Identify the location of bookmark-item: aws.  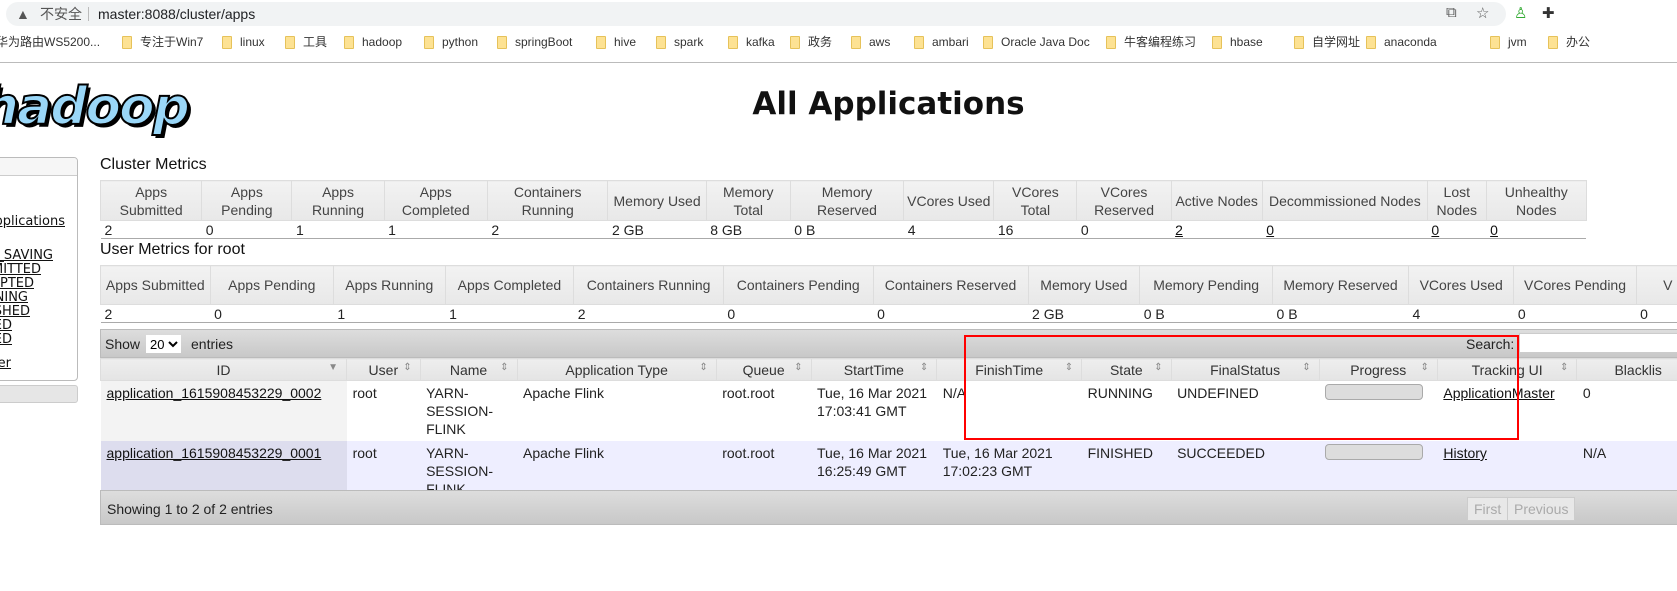
(870, 42).